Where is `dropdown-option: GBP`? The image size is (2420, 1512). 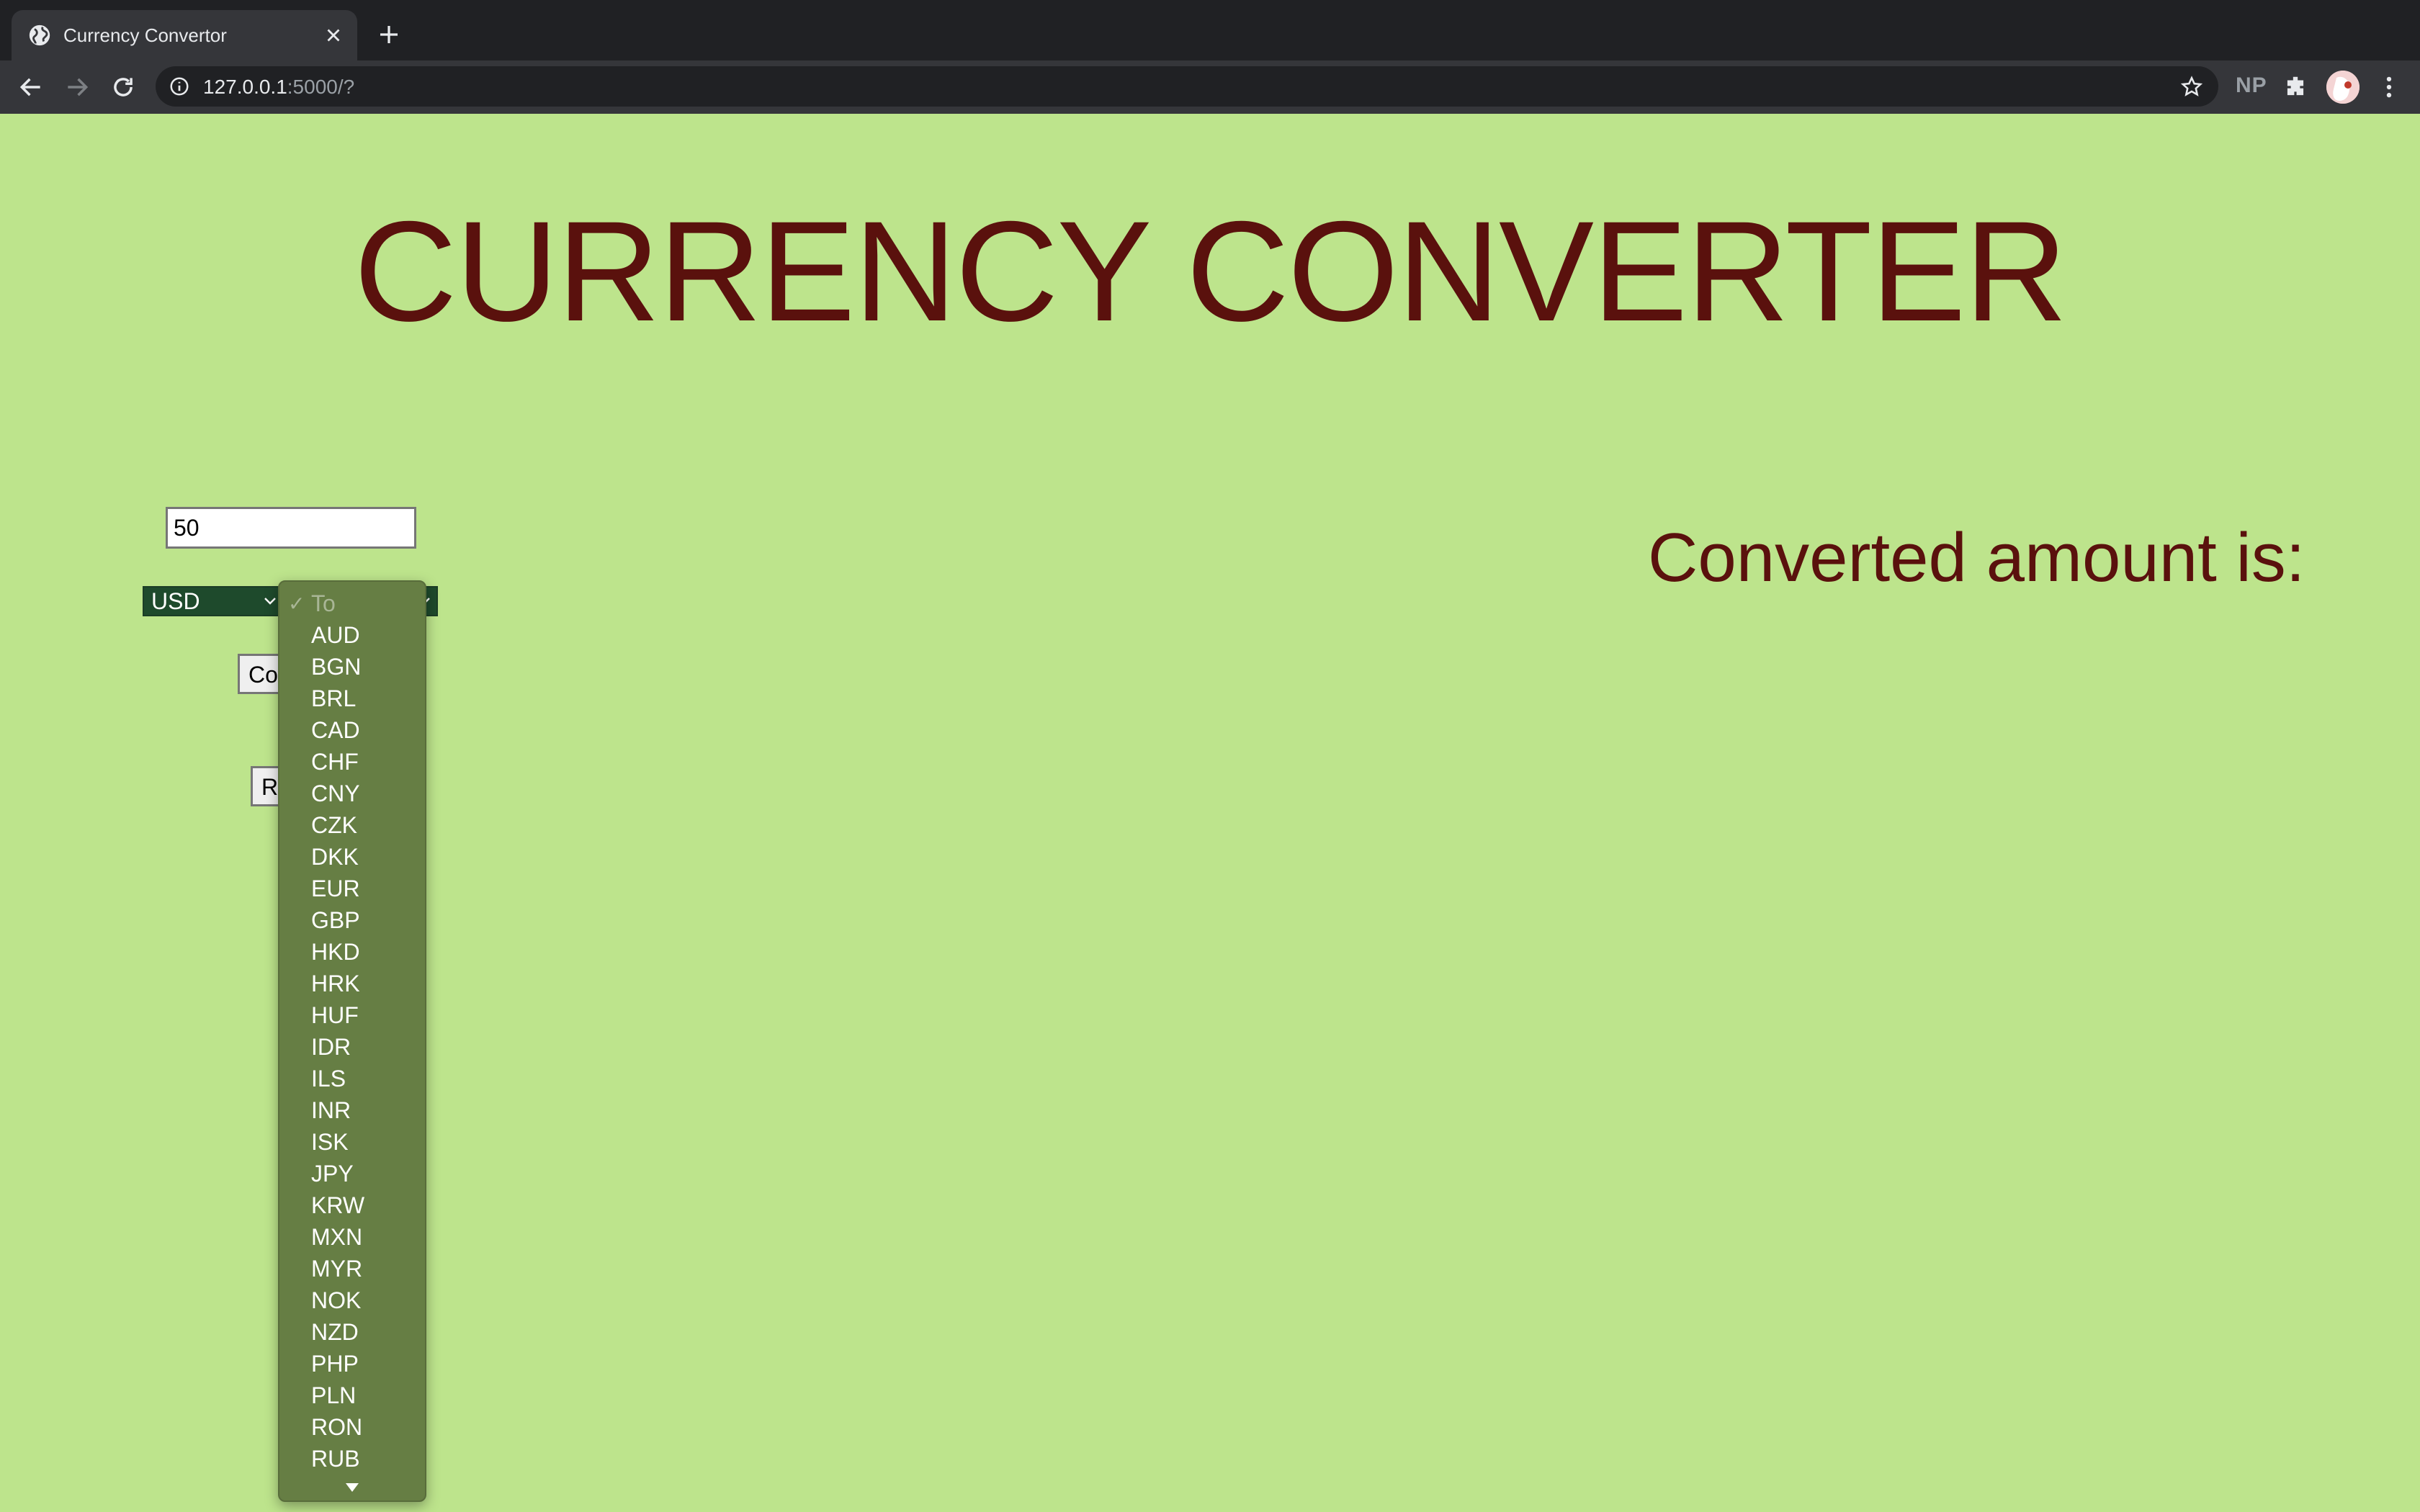 dropdown-option: GBP is located at coordinates (335, 920).